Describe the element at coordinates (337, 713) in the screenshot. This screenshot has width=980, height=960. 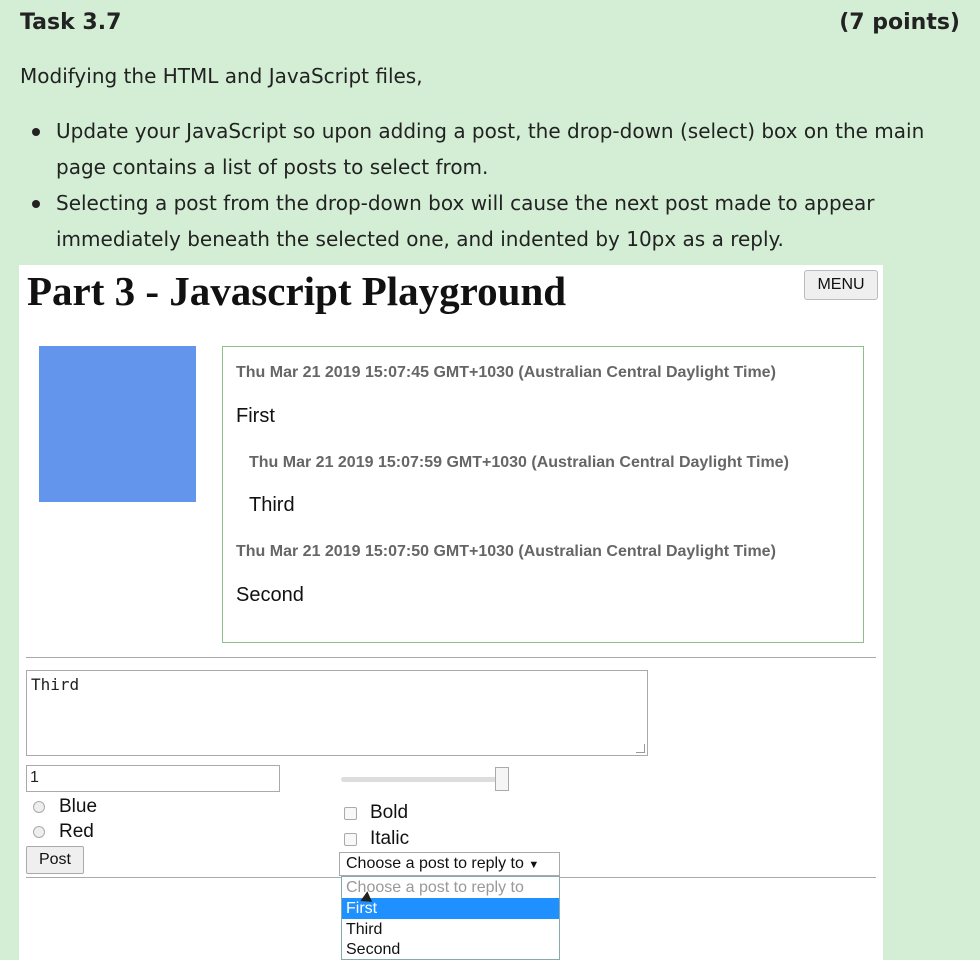
I see `post-textarea: Third` at that location.